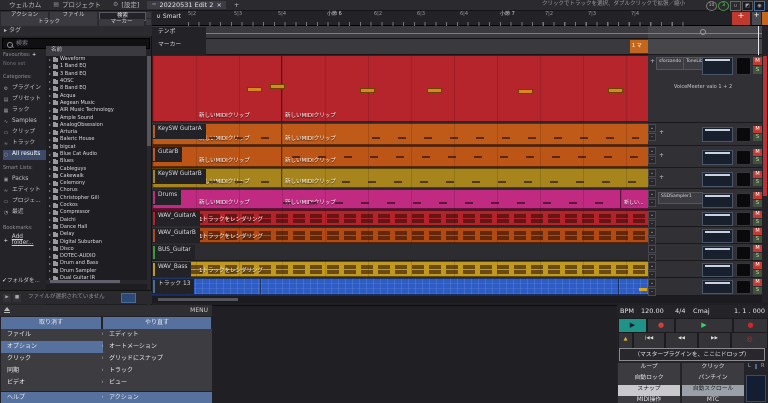 The height and width of the screenshot is (403, 768). I want to click on plugin-ssdsampler: SSDSampler1, so click(680, 198).